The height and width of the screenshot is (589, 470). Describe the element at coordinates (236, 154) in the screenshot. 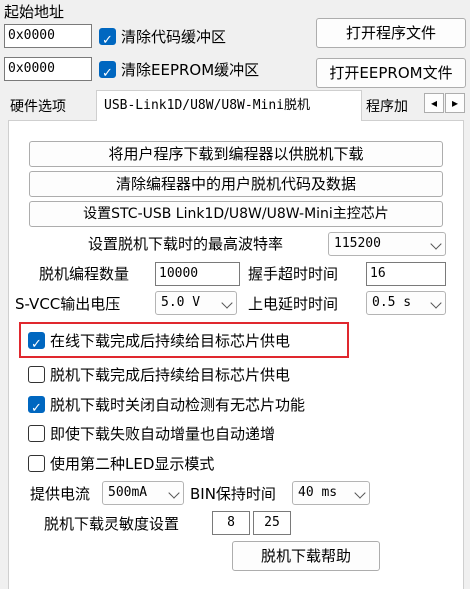

I see `download-user-program-button: 将用户程序下载到编程器以供脱机下载` at that location.